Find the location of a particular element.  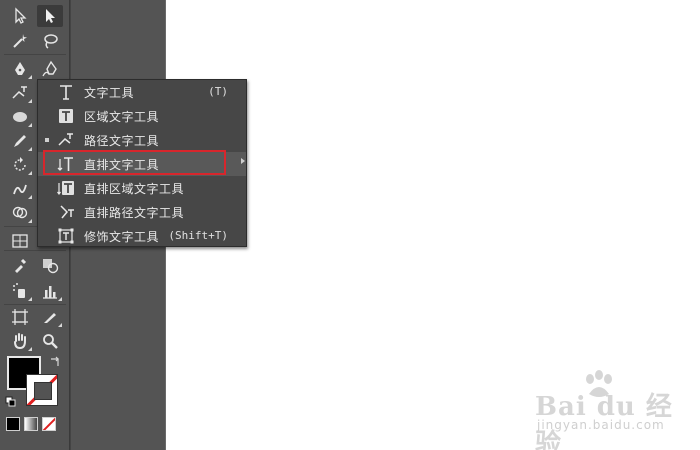

type-on-path-tool is located at coordinates (20, 93).